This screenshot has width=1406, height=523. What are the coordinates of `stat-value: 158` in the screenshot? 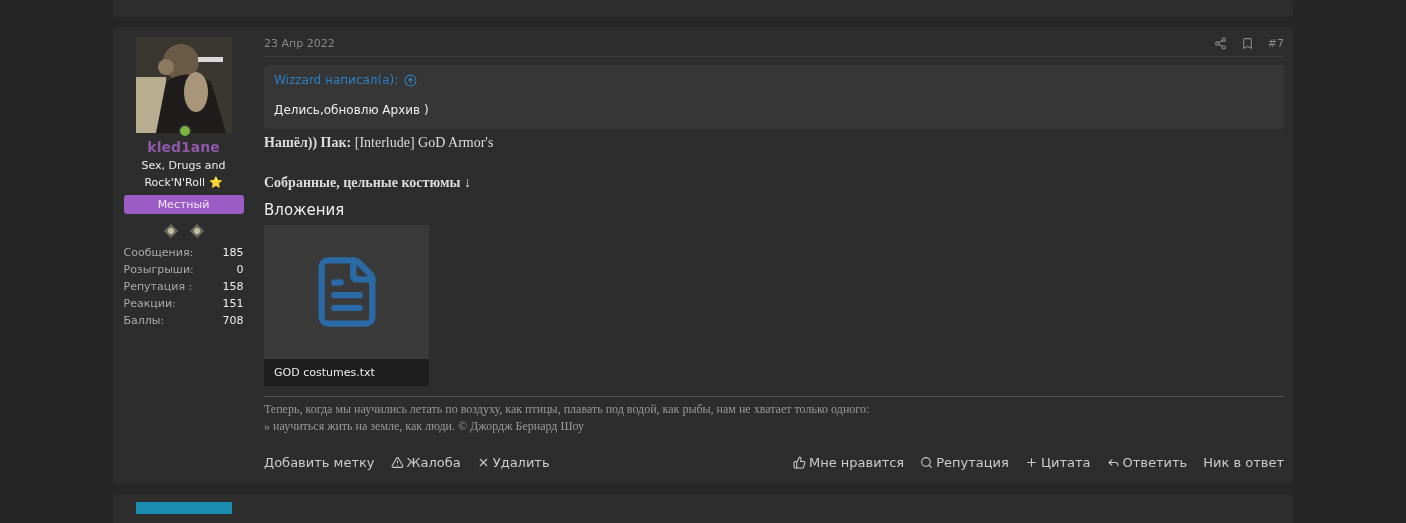 It's located at (233, 287).